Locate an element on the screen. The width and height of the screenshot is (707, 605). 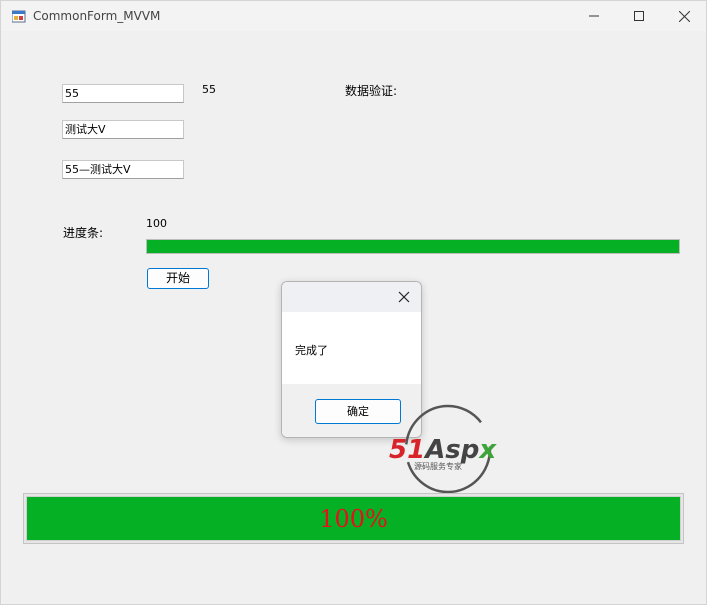
app-icon is located at coordinates (18, 16).